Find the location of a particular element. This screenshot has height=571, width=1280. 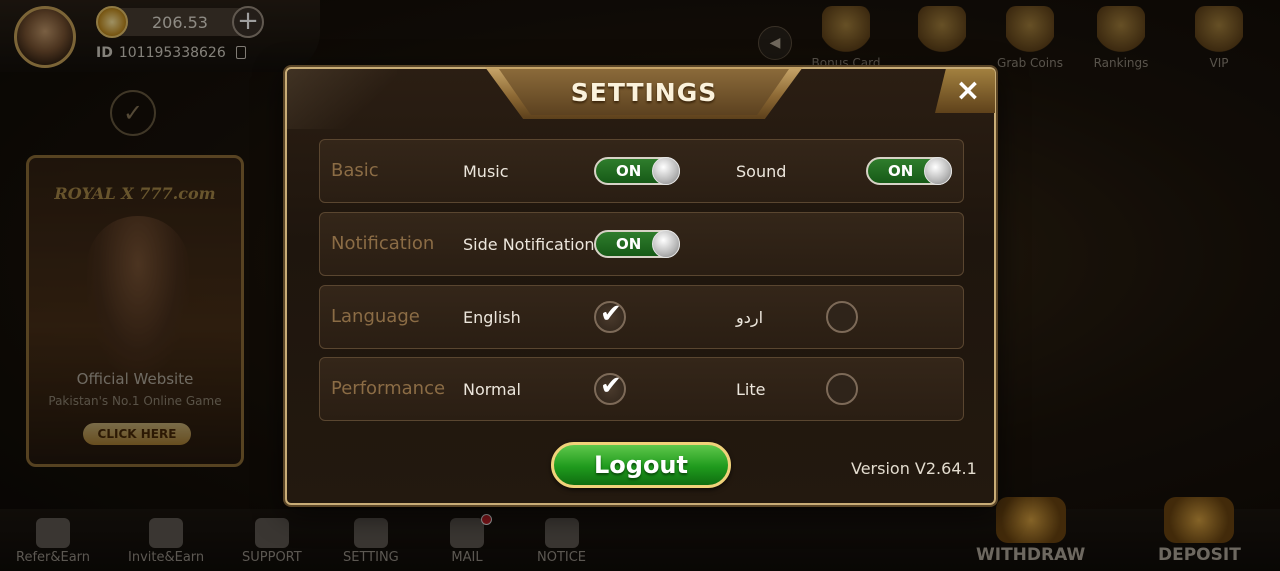

settings-row-notification: Notification Side Notification ON is located at coordinates (641, 244).